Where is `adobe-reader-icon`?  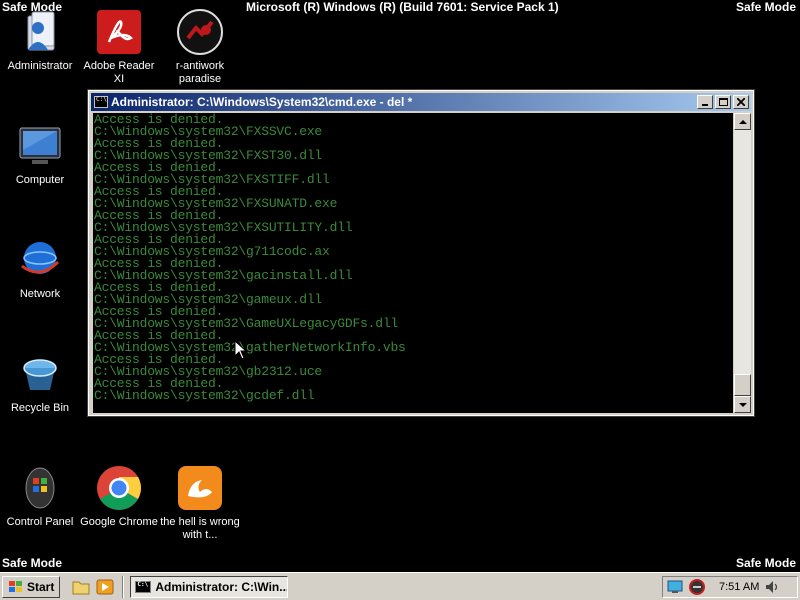 adobe-reader-icon is located at coordinates (119, 32).